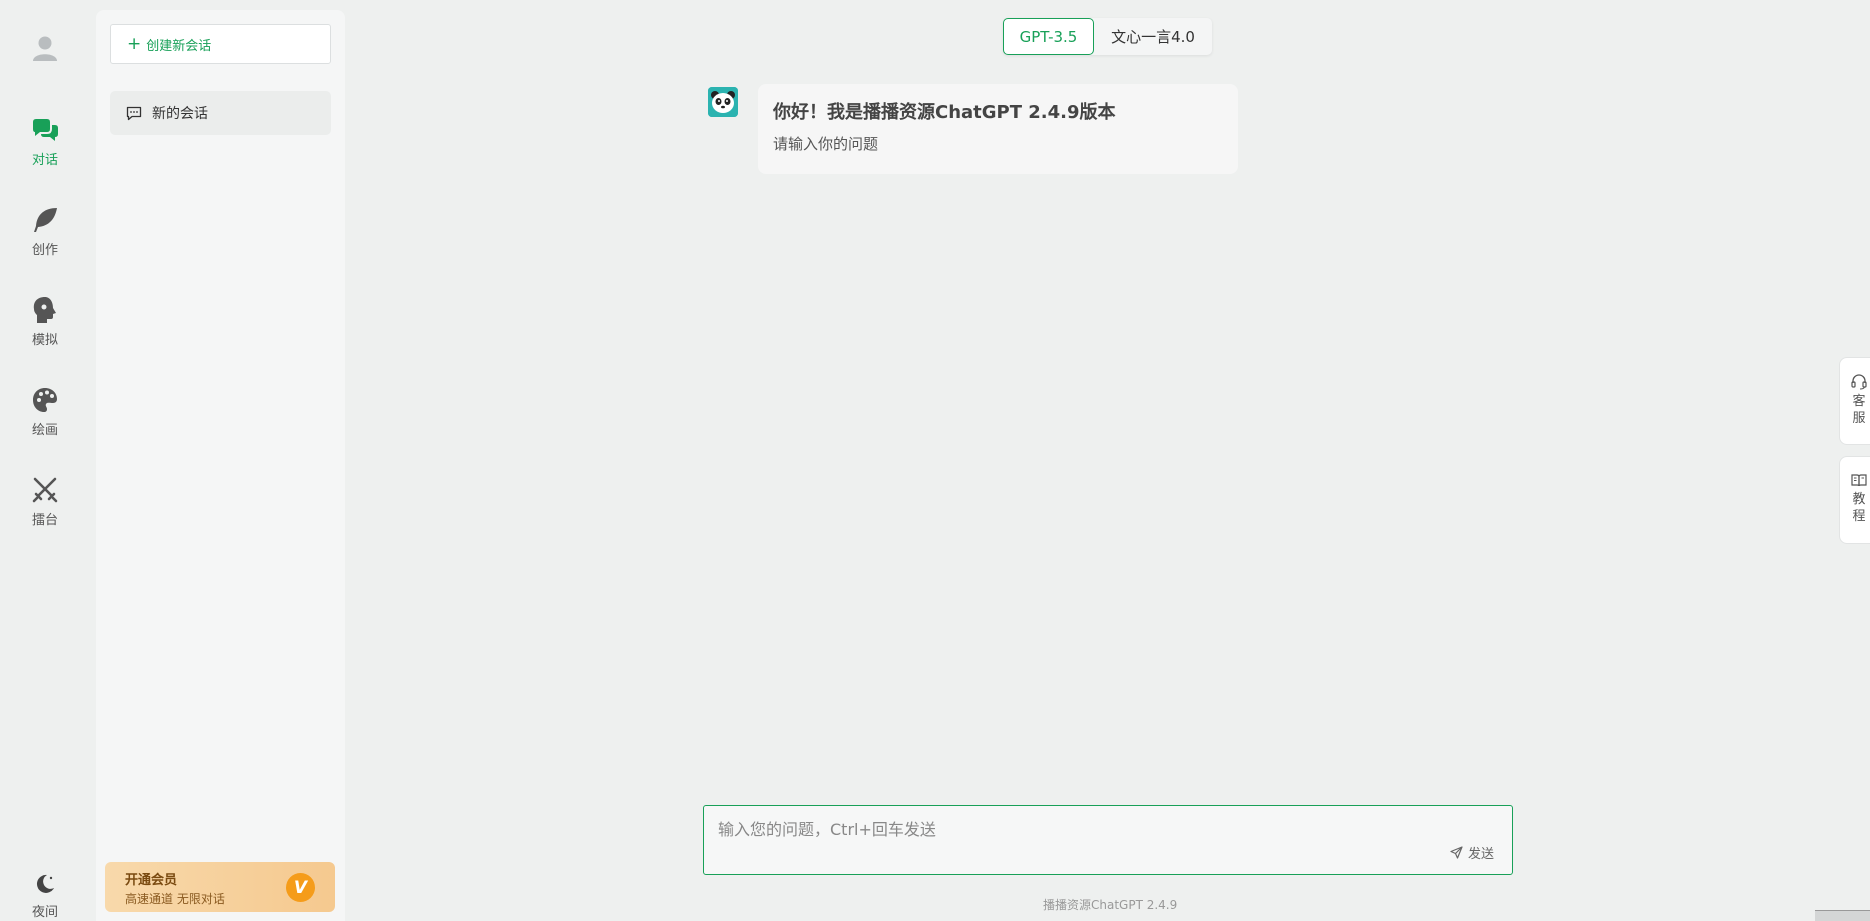 The width and height of the screenshot is (1870, 921). Describe the element at coordinates (1153, 36) in the screenshot. I see `model-option-wenxin: 文心一言4.0` at that location.